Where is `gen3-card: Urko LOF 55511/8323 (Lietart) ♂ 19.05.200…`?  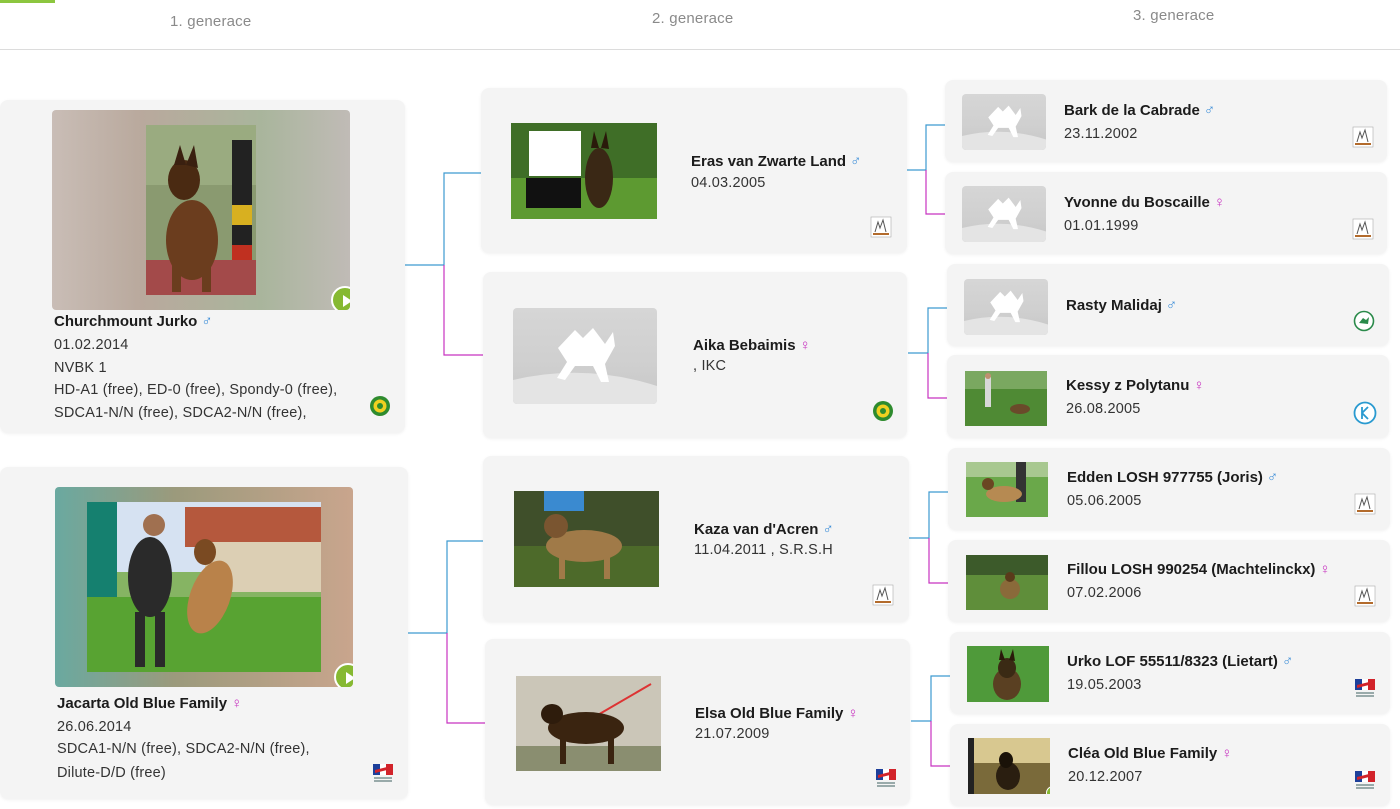
gen3-card: Urko LOF 55511/8323 (Lietart) ♂ 19.05.200… is located at coordinates (1170, 673).